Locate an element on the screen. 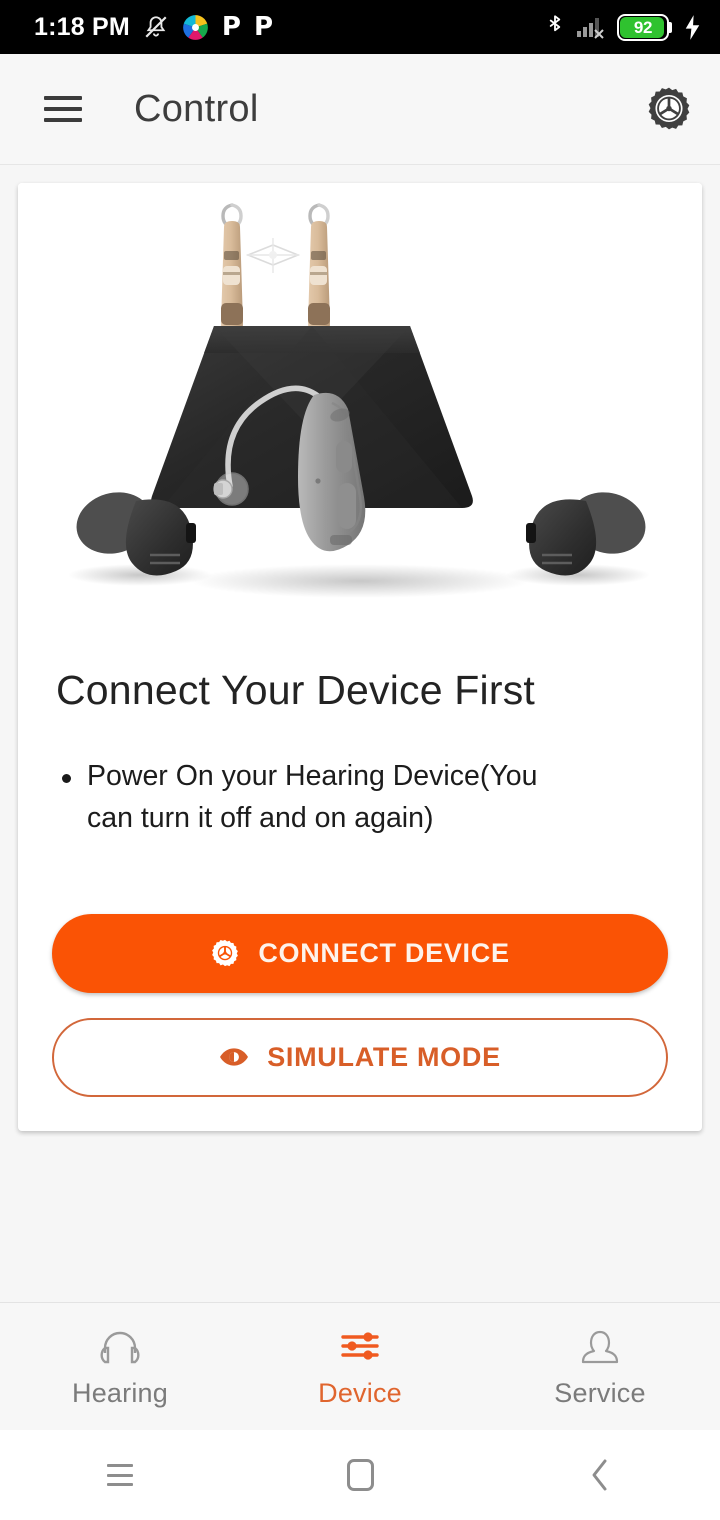  notifications-muted-icon is located at coordinates (156, 27).